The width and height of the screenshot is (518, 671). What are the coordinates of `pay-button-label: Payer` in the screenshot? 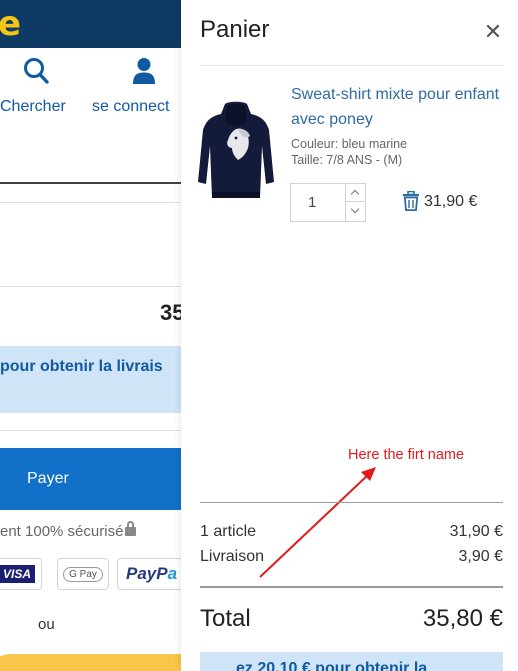 It's located at (48, 478).